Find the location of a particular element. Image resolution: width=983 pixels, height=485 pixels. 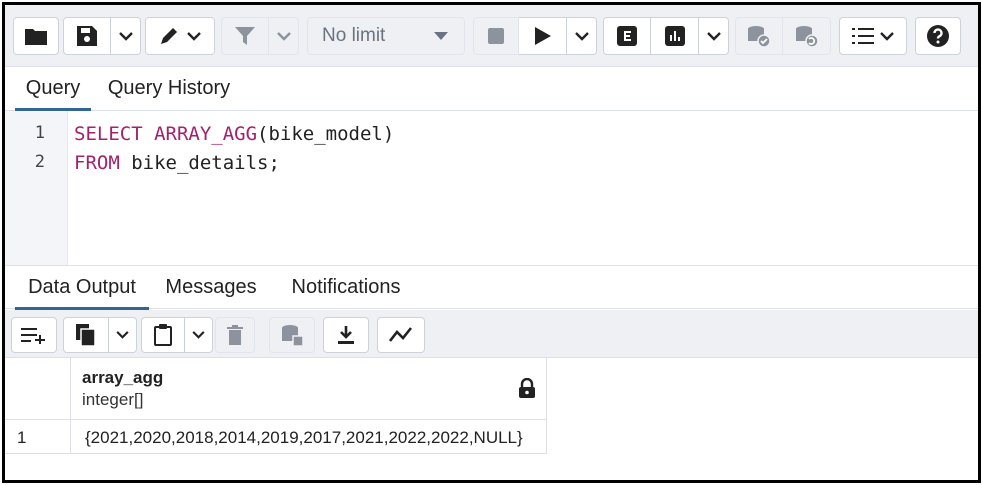

explain-analyze-button is located at coordinates (675, 36).